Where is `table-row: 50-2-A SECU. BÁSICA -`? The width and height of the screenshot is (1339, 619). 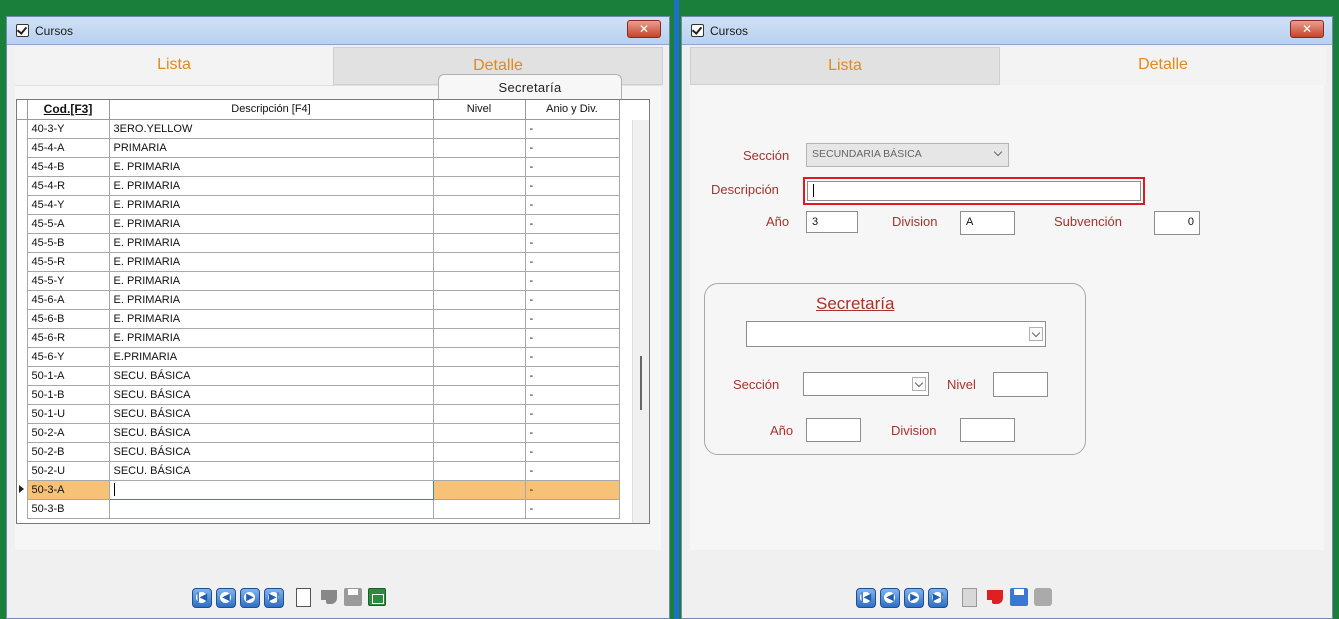
table-row: 50-2-A SECU. BÁSICA - is located at coordinates (318, 432).